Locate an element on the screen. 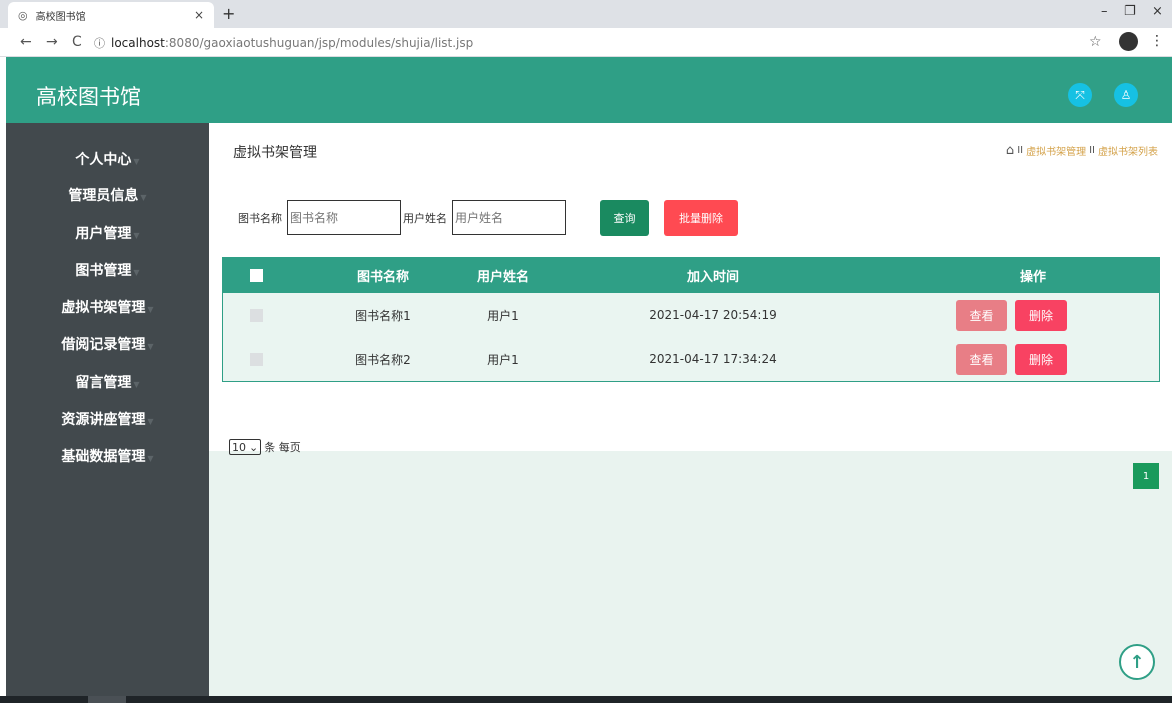 The height and width of the screenshot is (703, 1172). sidebar-item-label: 虚拟书架管理 is located at coordinates (103, 308).